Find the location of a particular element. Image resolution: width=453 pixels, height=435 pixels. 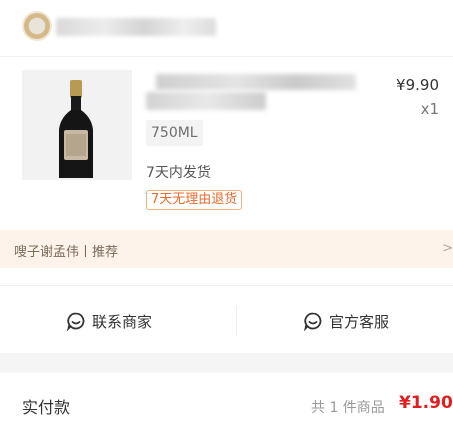

product-image is located at coordinates (77, 125).